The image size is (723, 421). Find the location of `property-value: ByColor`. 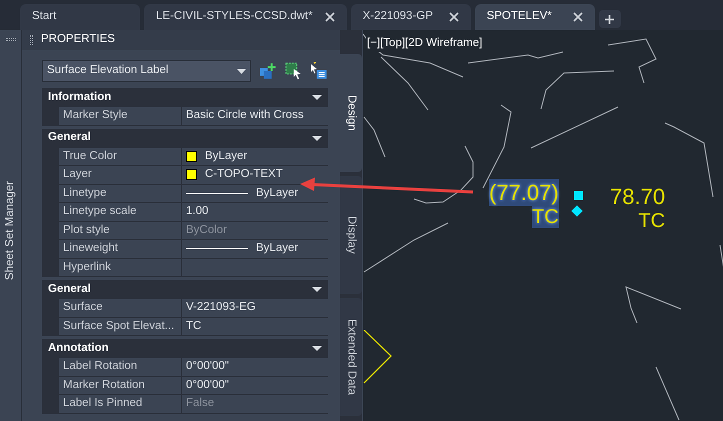

property-value: ByColor is located at coordinates (206, 230).